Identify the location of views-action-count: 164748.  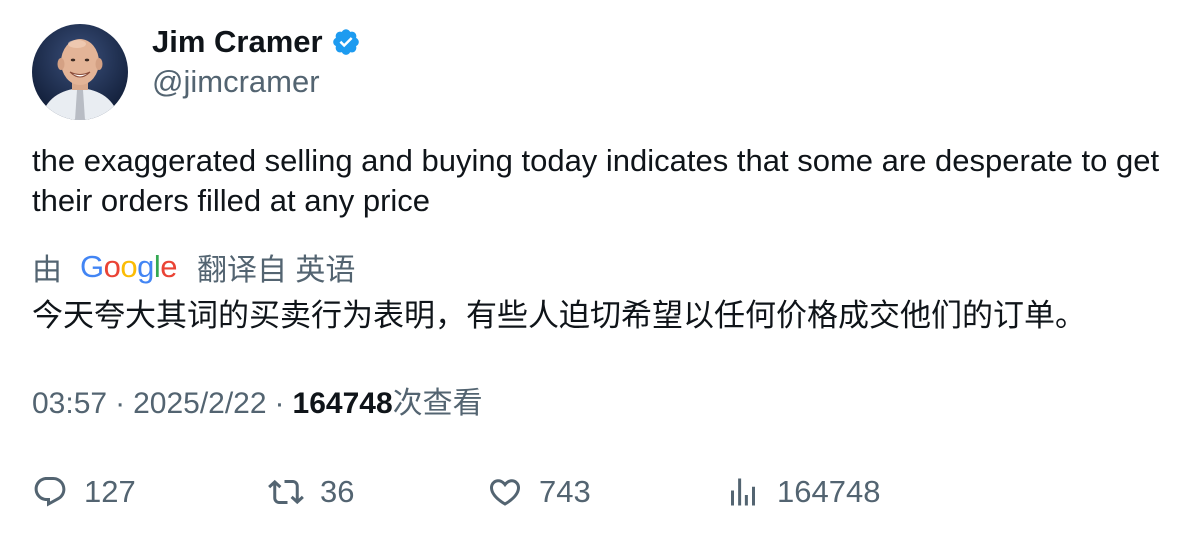
(829, 491).